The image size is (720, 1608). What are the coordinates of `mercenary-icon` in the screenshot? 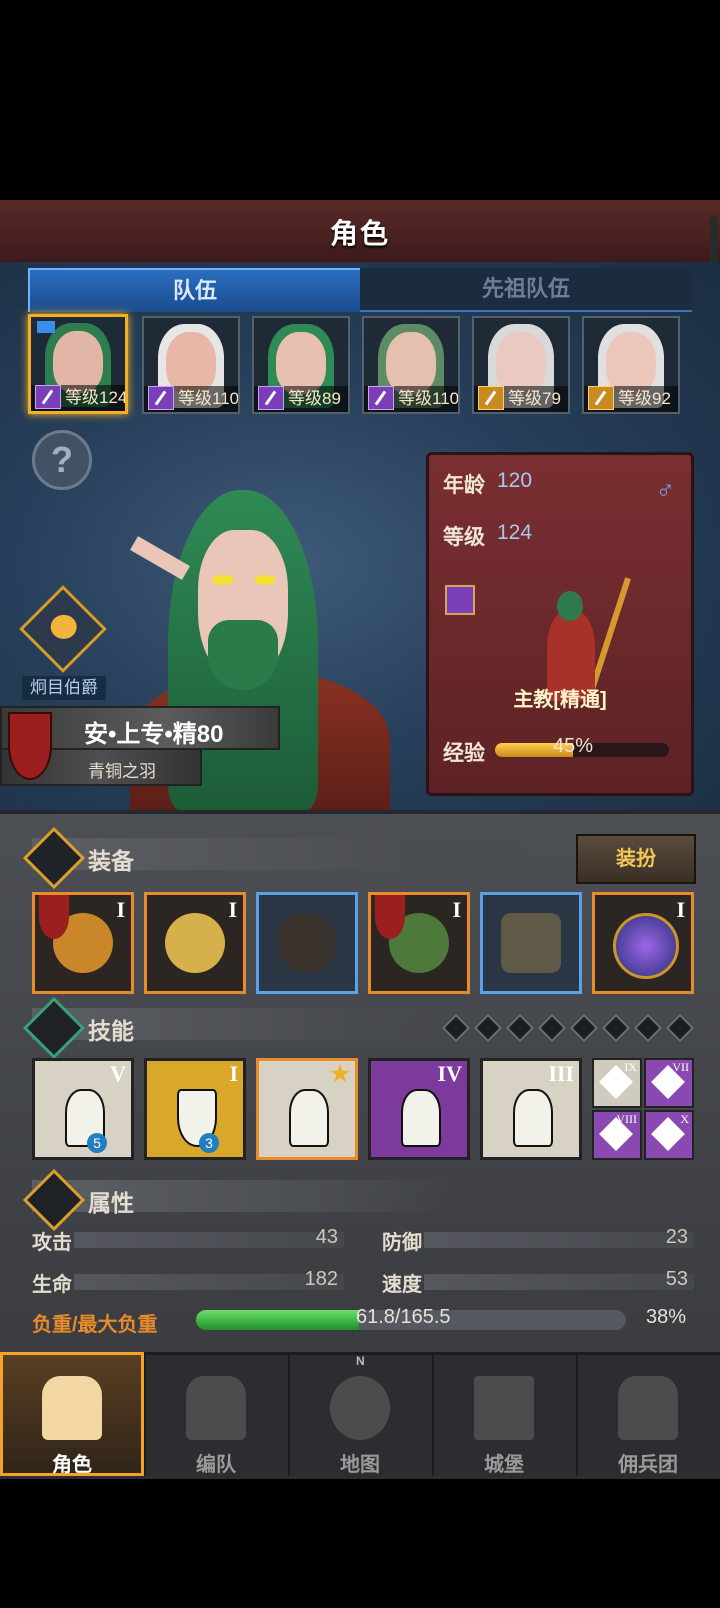 It's located at (648, 1408).